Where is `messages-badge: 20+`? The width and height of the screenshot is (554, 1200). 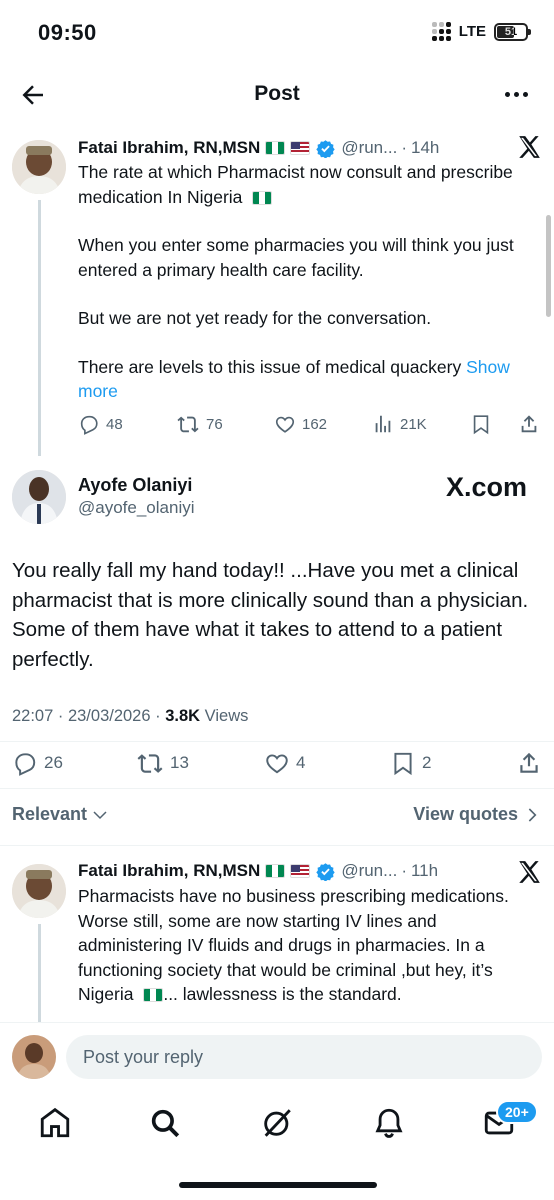
messages-badge: 20+ is located at coordinates (517, 1112).